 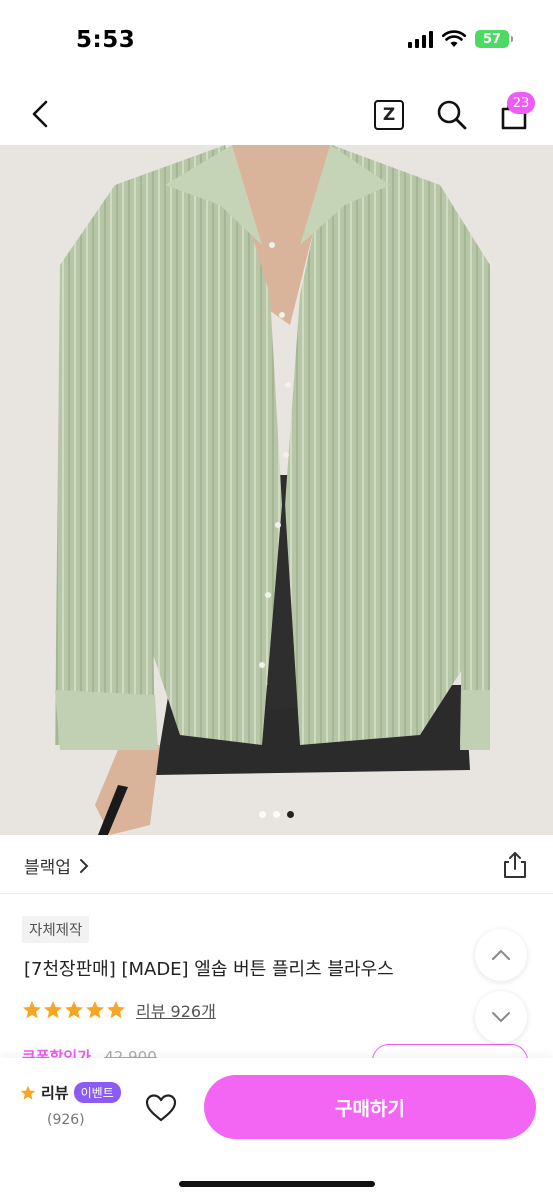 I want to click on gallery-dot-active, so click(x=290, y=814).